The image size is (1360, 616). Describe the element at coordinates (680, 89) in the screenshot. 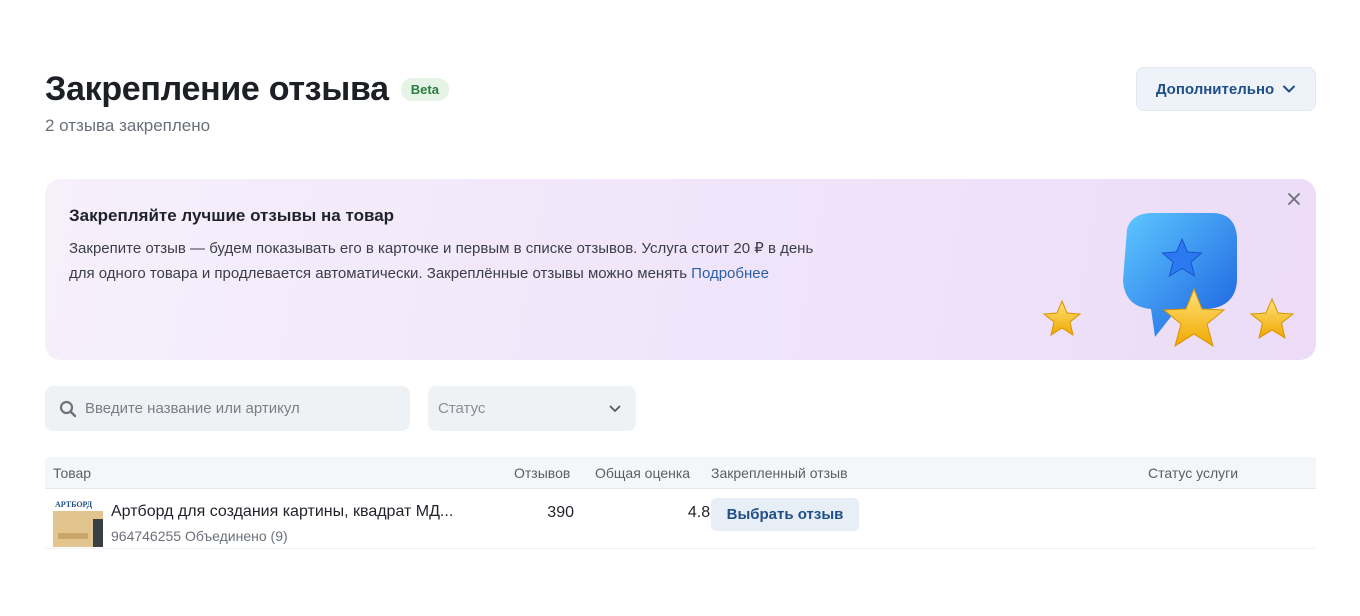

I see `title-row: Закрепление отзыва Beta` at that location.